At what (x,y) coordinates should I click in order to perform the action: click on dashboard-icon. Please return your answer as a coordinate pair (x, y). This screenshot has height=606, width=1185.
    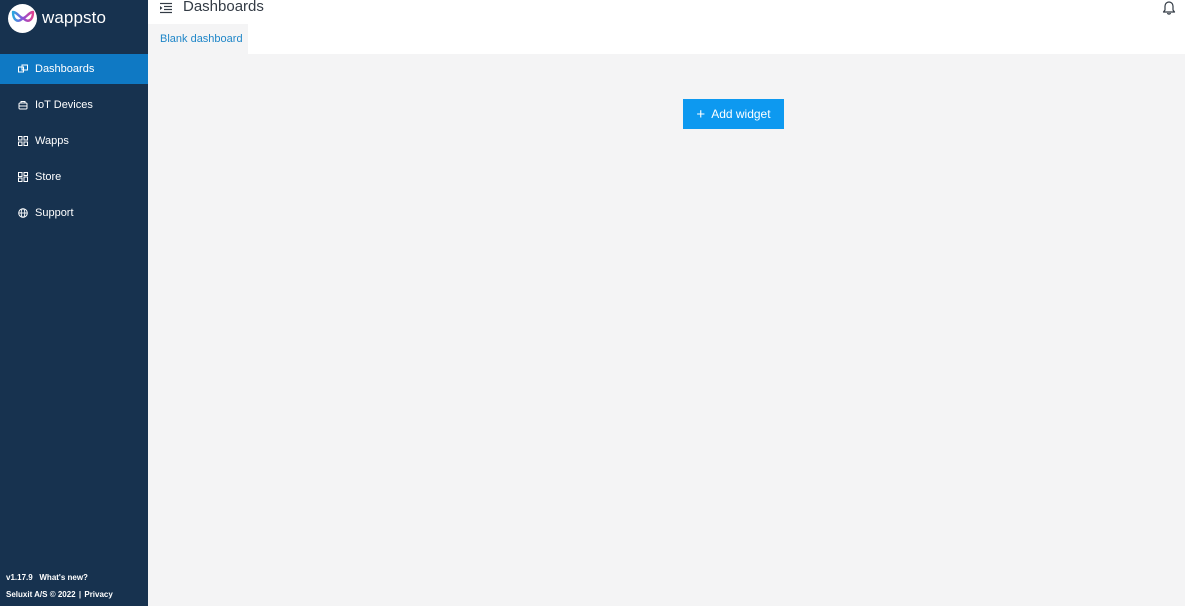
    Looking at the image, I should click on (23, 69).